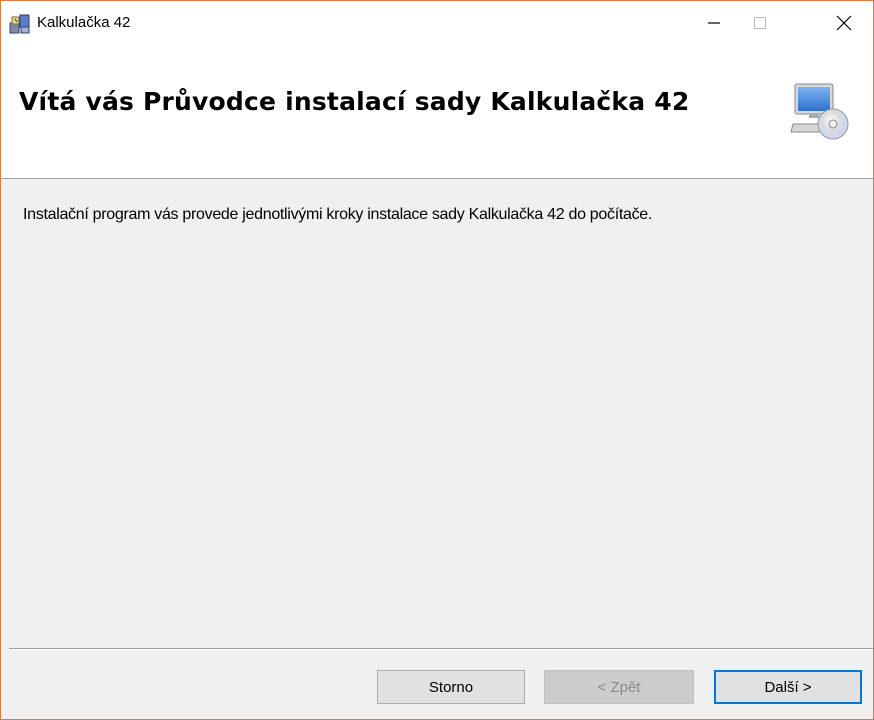 This screenshot has height=720, width=874. I want to click on back-button: < Zpět, so click(619, 687).